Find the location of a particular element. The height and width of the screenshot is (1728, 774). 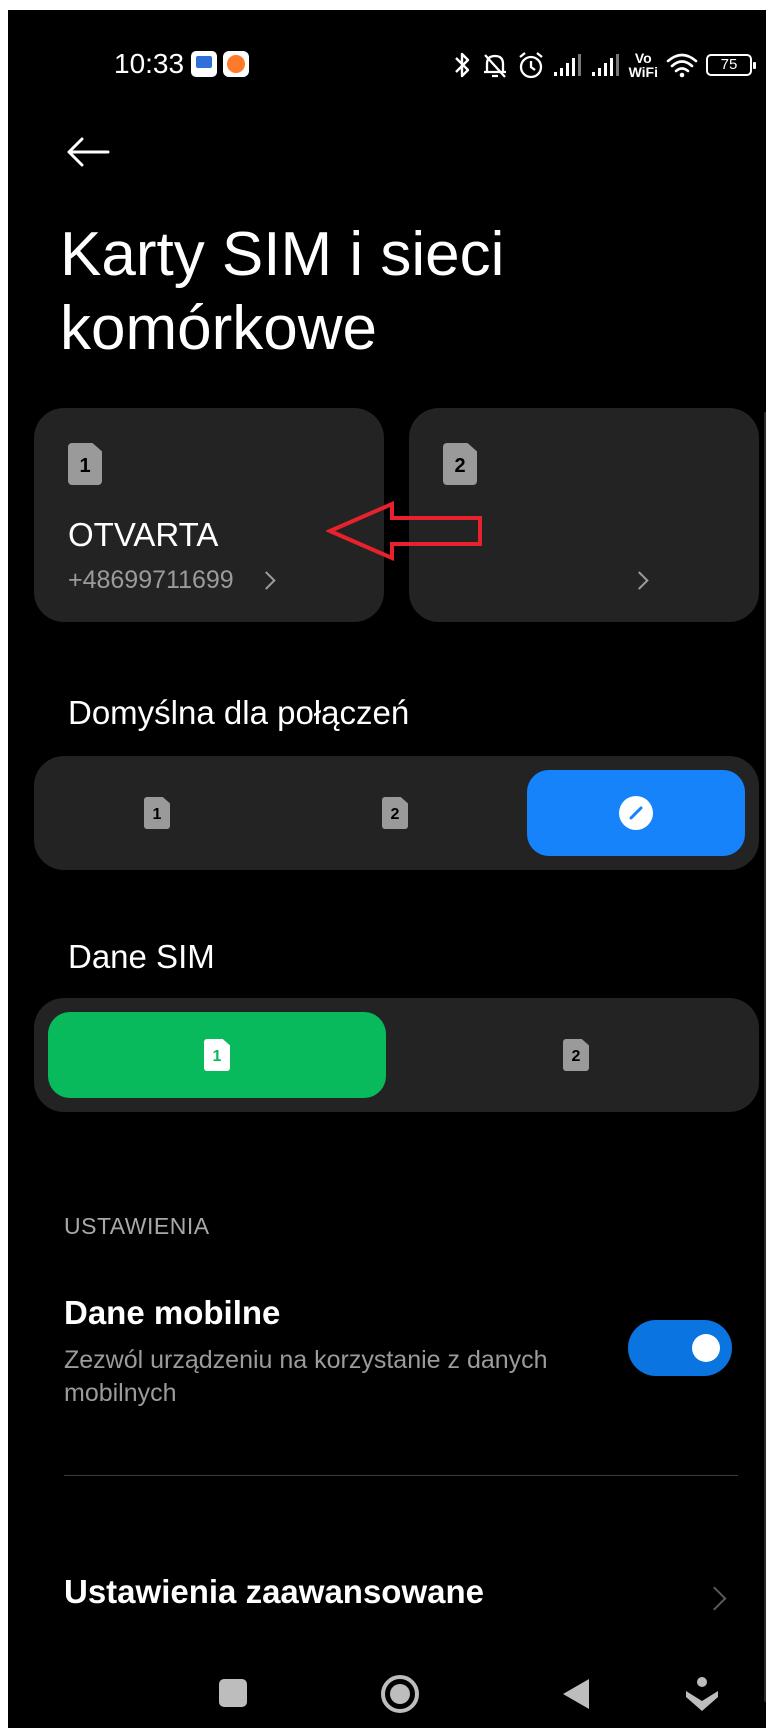

calls-default-label: Domyślna dla połączeń is located at coordinates (239, 712).